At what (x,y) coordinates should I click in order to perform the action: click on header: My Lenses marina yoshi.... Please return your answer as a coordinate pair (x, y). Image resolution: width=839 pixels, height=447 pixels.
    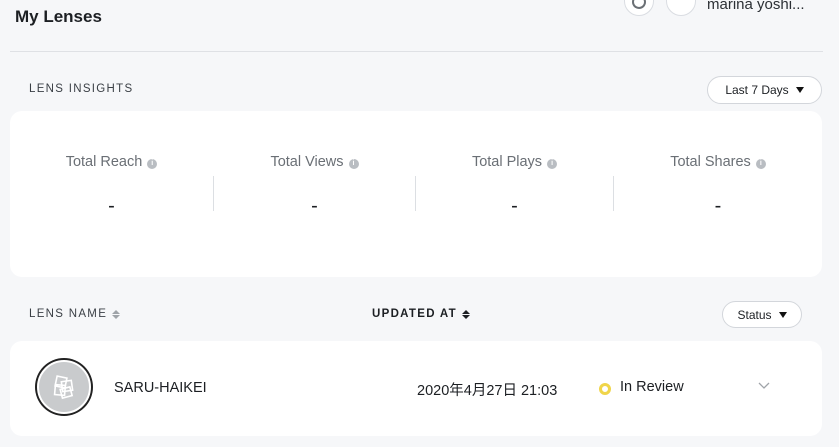
    Looking at the image, I should click on (419, 26).